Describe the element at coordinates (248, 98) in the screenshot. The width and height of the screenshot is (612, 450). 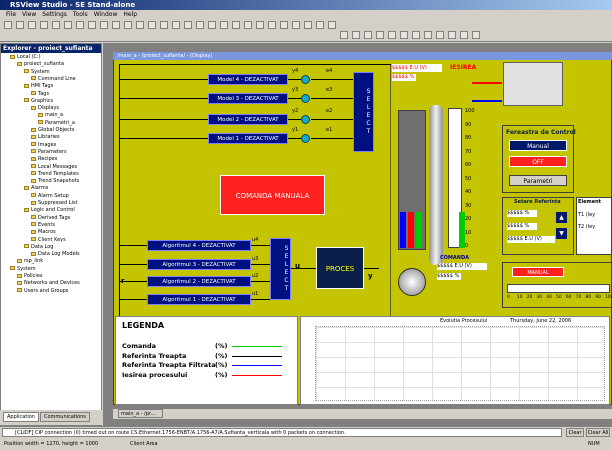
I see `model-block: Model 3 - DEZACTIVAT` at that location.